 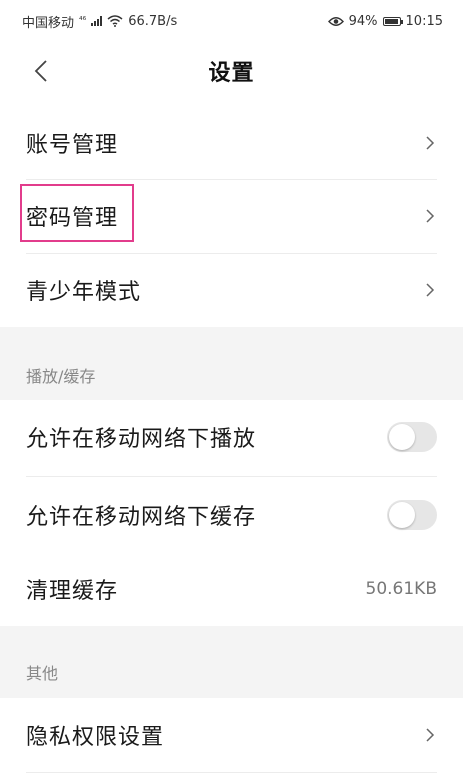 What do you see at coordinates (83, 21) in the screenshot?
I see `network-type: ⁴⁶` at bounding box center [83, 21].